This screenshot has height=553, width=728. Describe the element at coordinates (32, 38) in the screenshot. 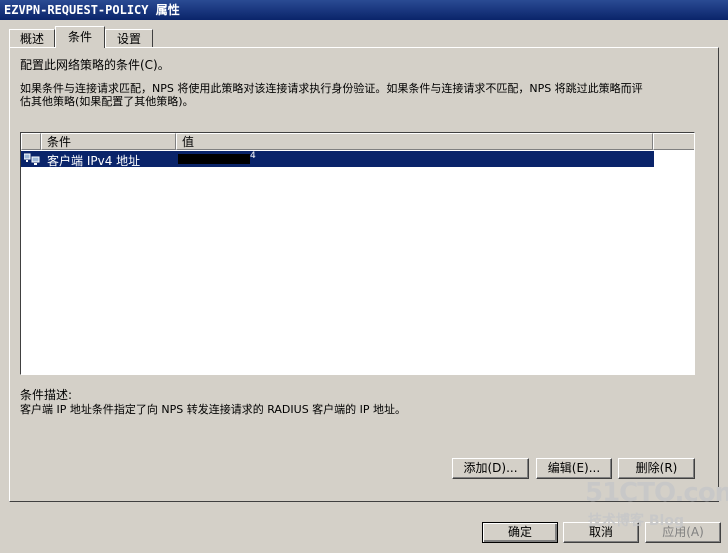

I see `tab-overview: 概述` at that location.